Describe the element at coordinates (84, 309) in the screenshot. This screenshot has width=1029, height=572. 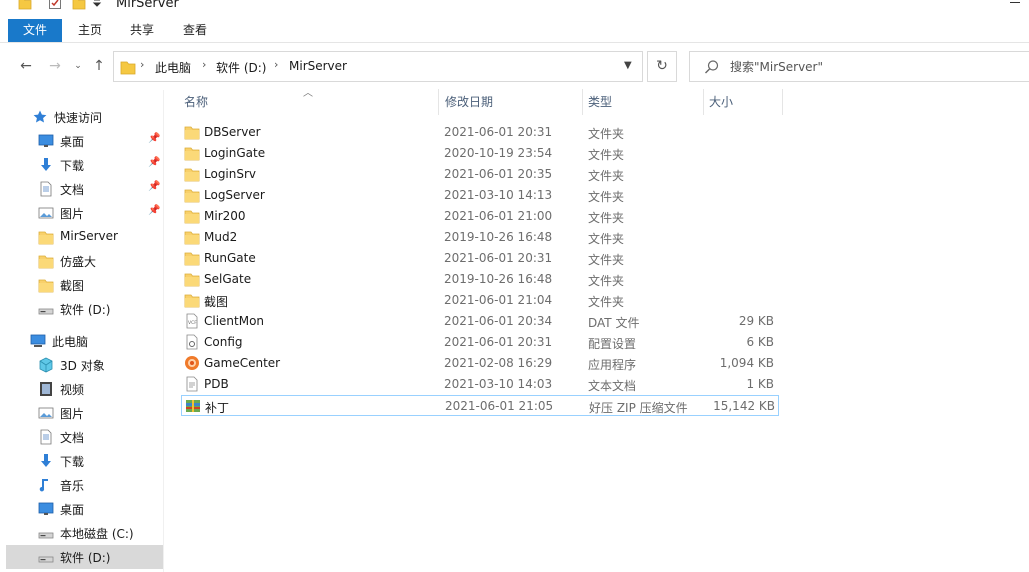
I see `nav-quick-item-7: 软件 (D:)` at that location.